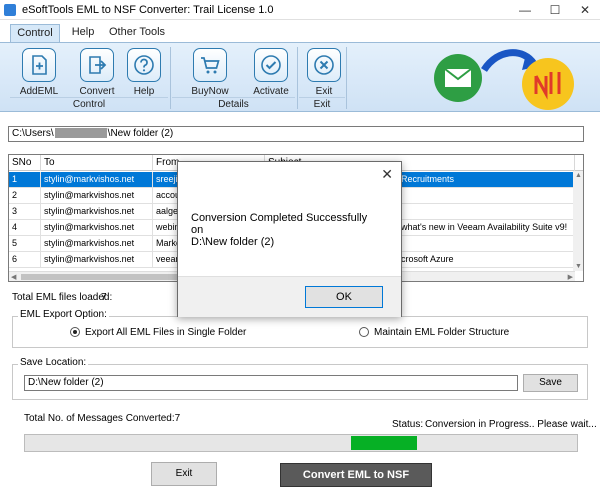 The image size is (600, 499). I want to click on exit-button: Exit, so click(184, 474).